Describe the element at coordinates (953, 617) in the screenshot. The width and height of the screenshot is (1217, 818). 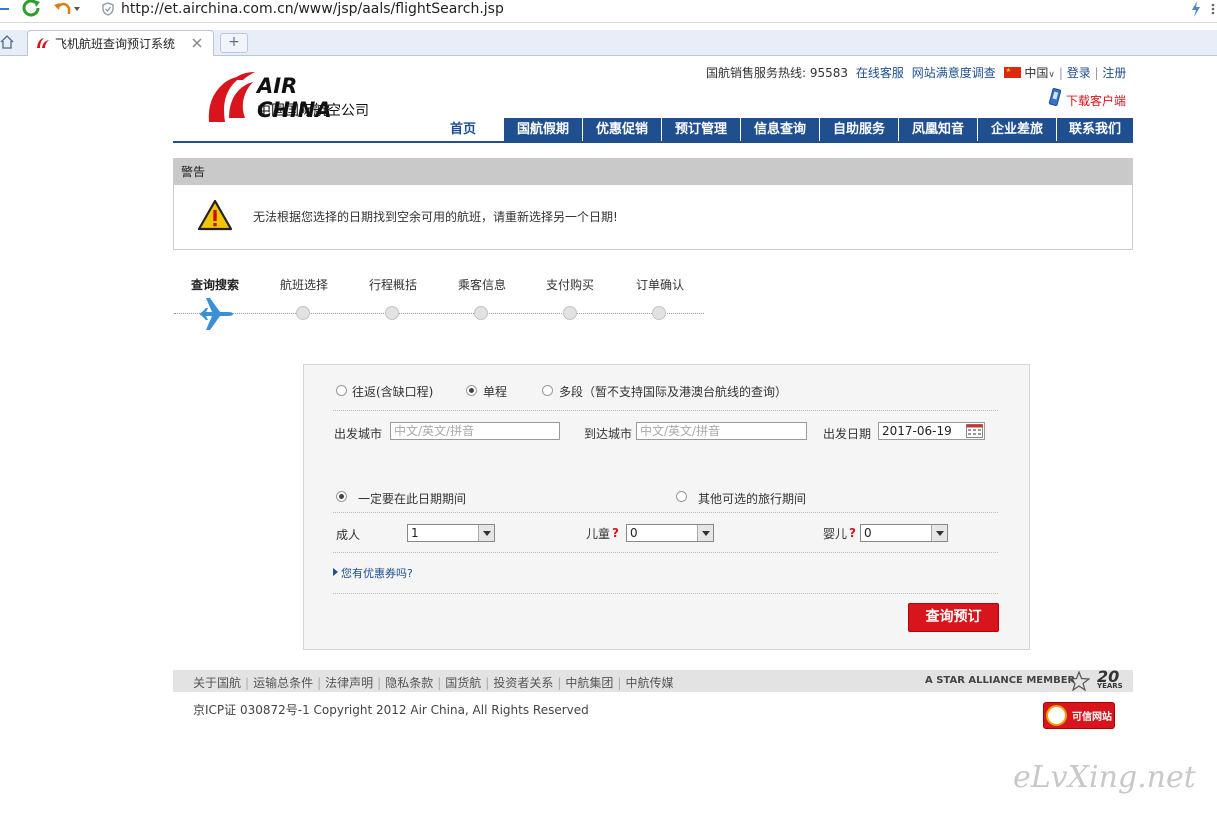
I see `search-button: 查询预订` at that location.